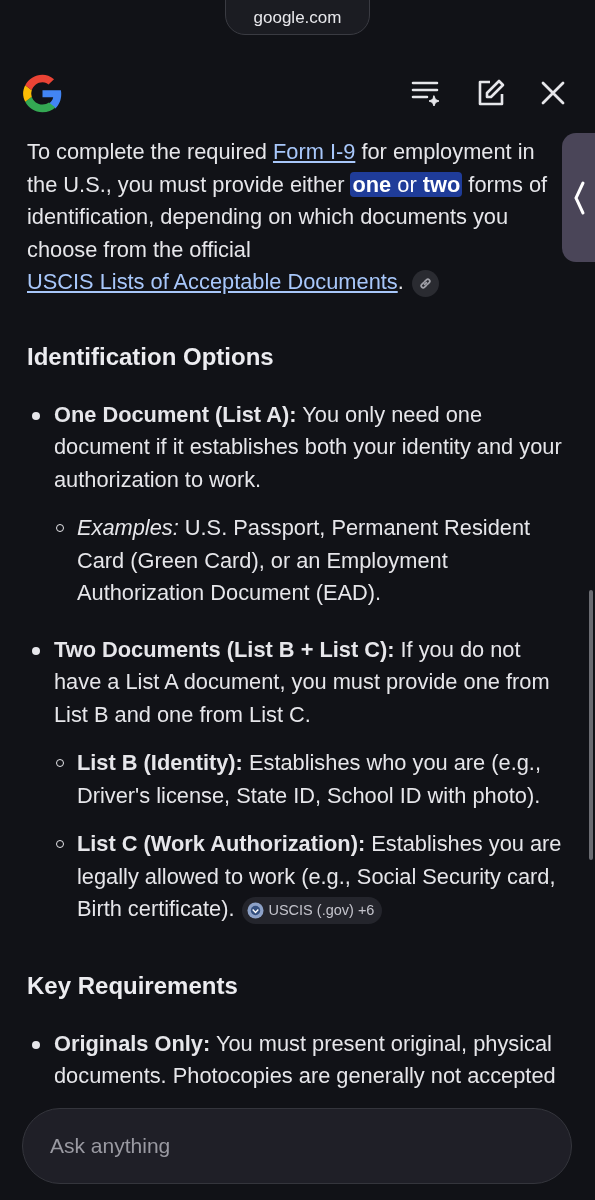  Describe the element at coordinates (426, 93) in the screenshot. I see `list-sparkle-icon` at that location.